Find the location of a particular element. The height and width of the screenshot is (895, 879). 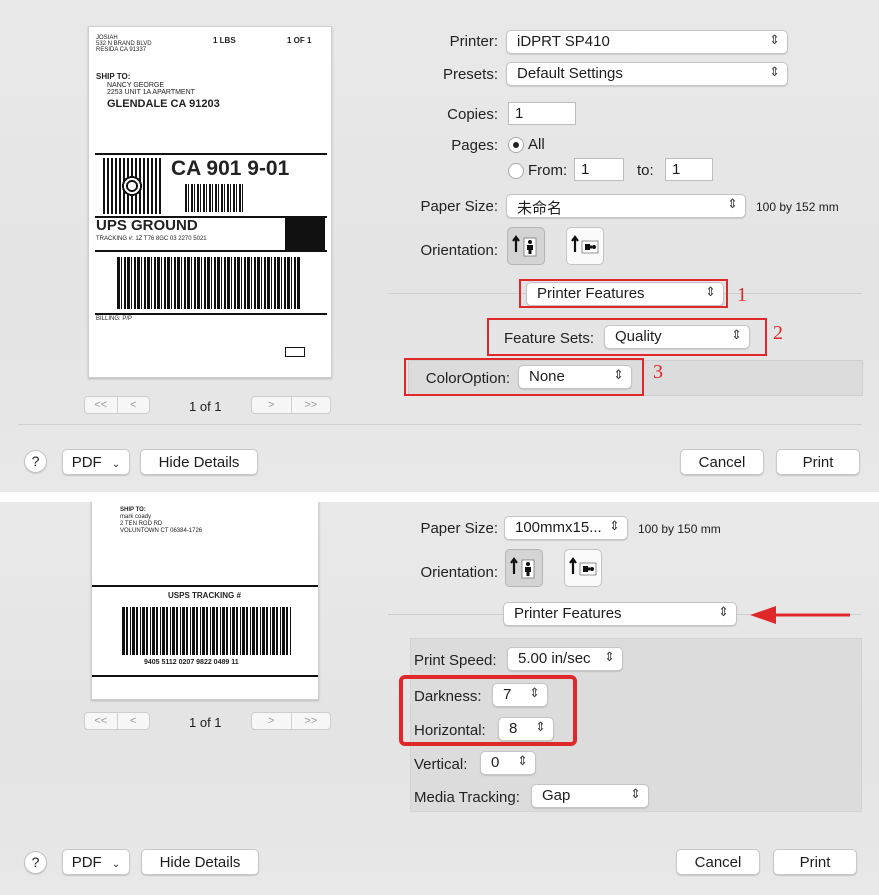

print-speed-select: 5.00 in/sec ⇕ is located at coordinates (565, 659).